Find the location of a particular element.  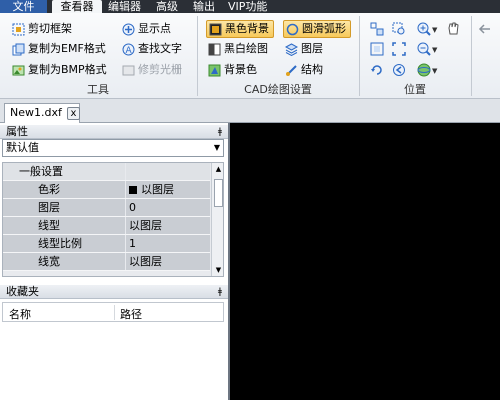

properties-title-label: 属性 is located at coordinates (17, 131).